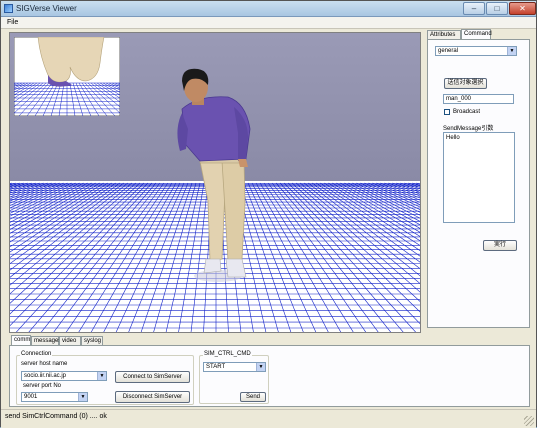  Describe the element at coordinates (216, 367) in the screenshot. I see `simctrl-select-value: START` at that location.